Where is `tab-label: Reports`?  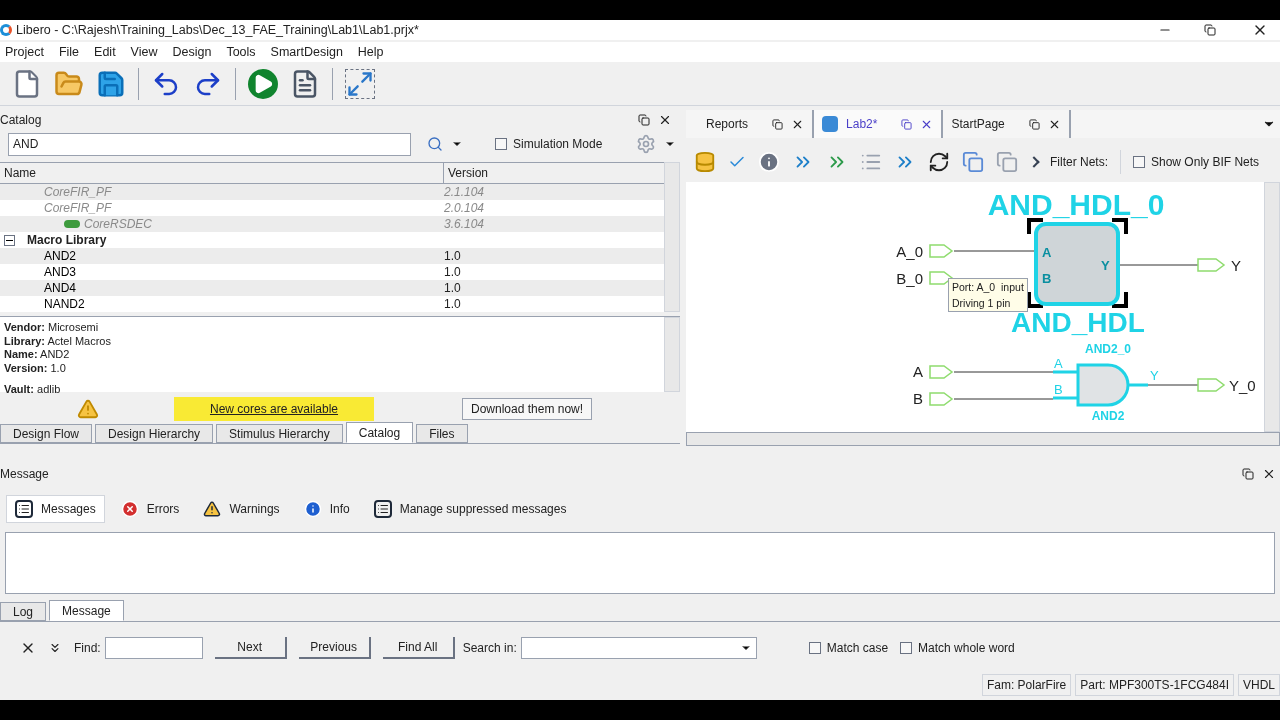 tab-label: Reports is located at coordinates (727, 124).